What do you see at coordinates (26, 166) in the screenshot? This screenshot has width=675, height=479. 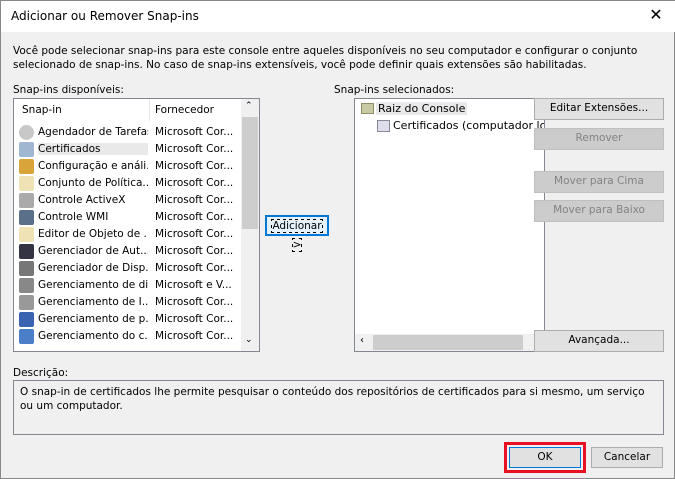 I see `server-lock-icon` at bounding box center [26, 166].